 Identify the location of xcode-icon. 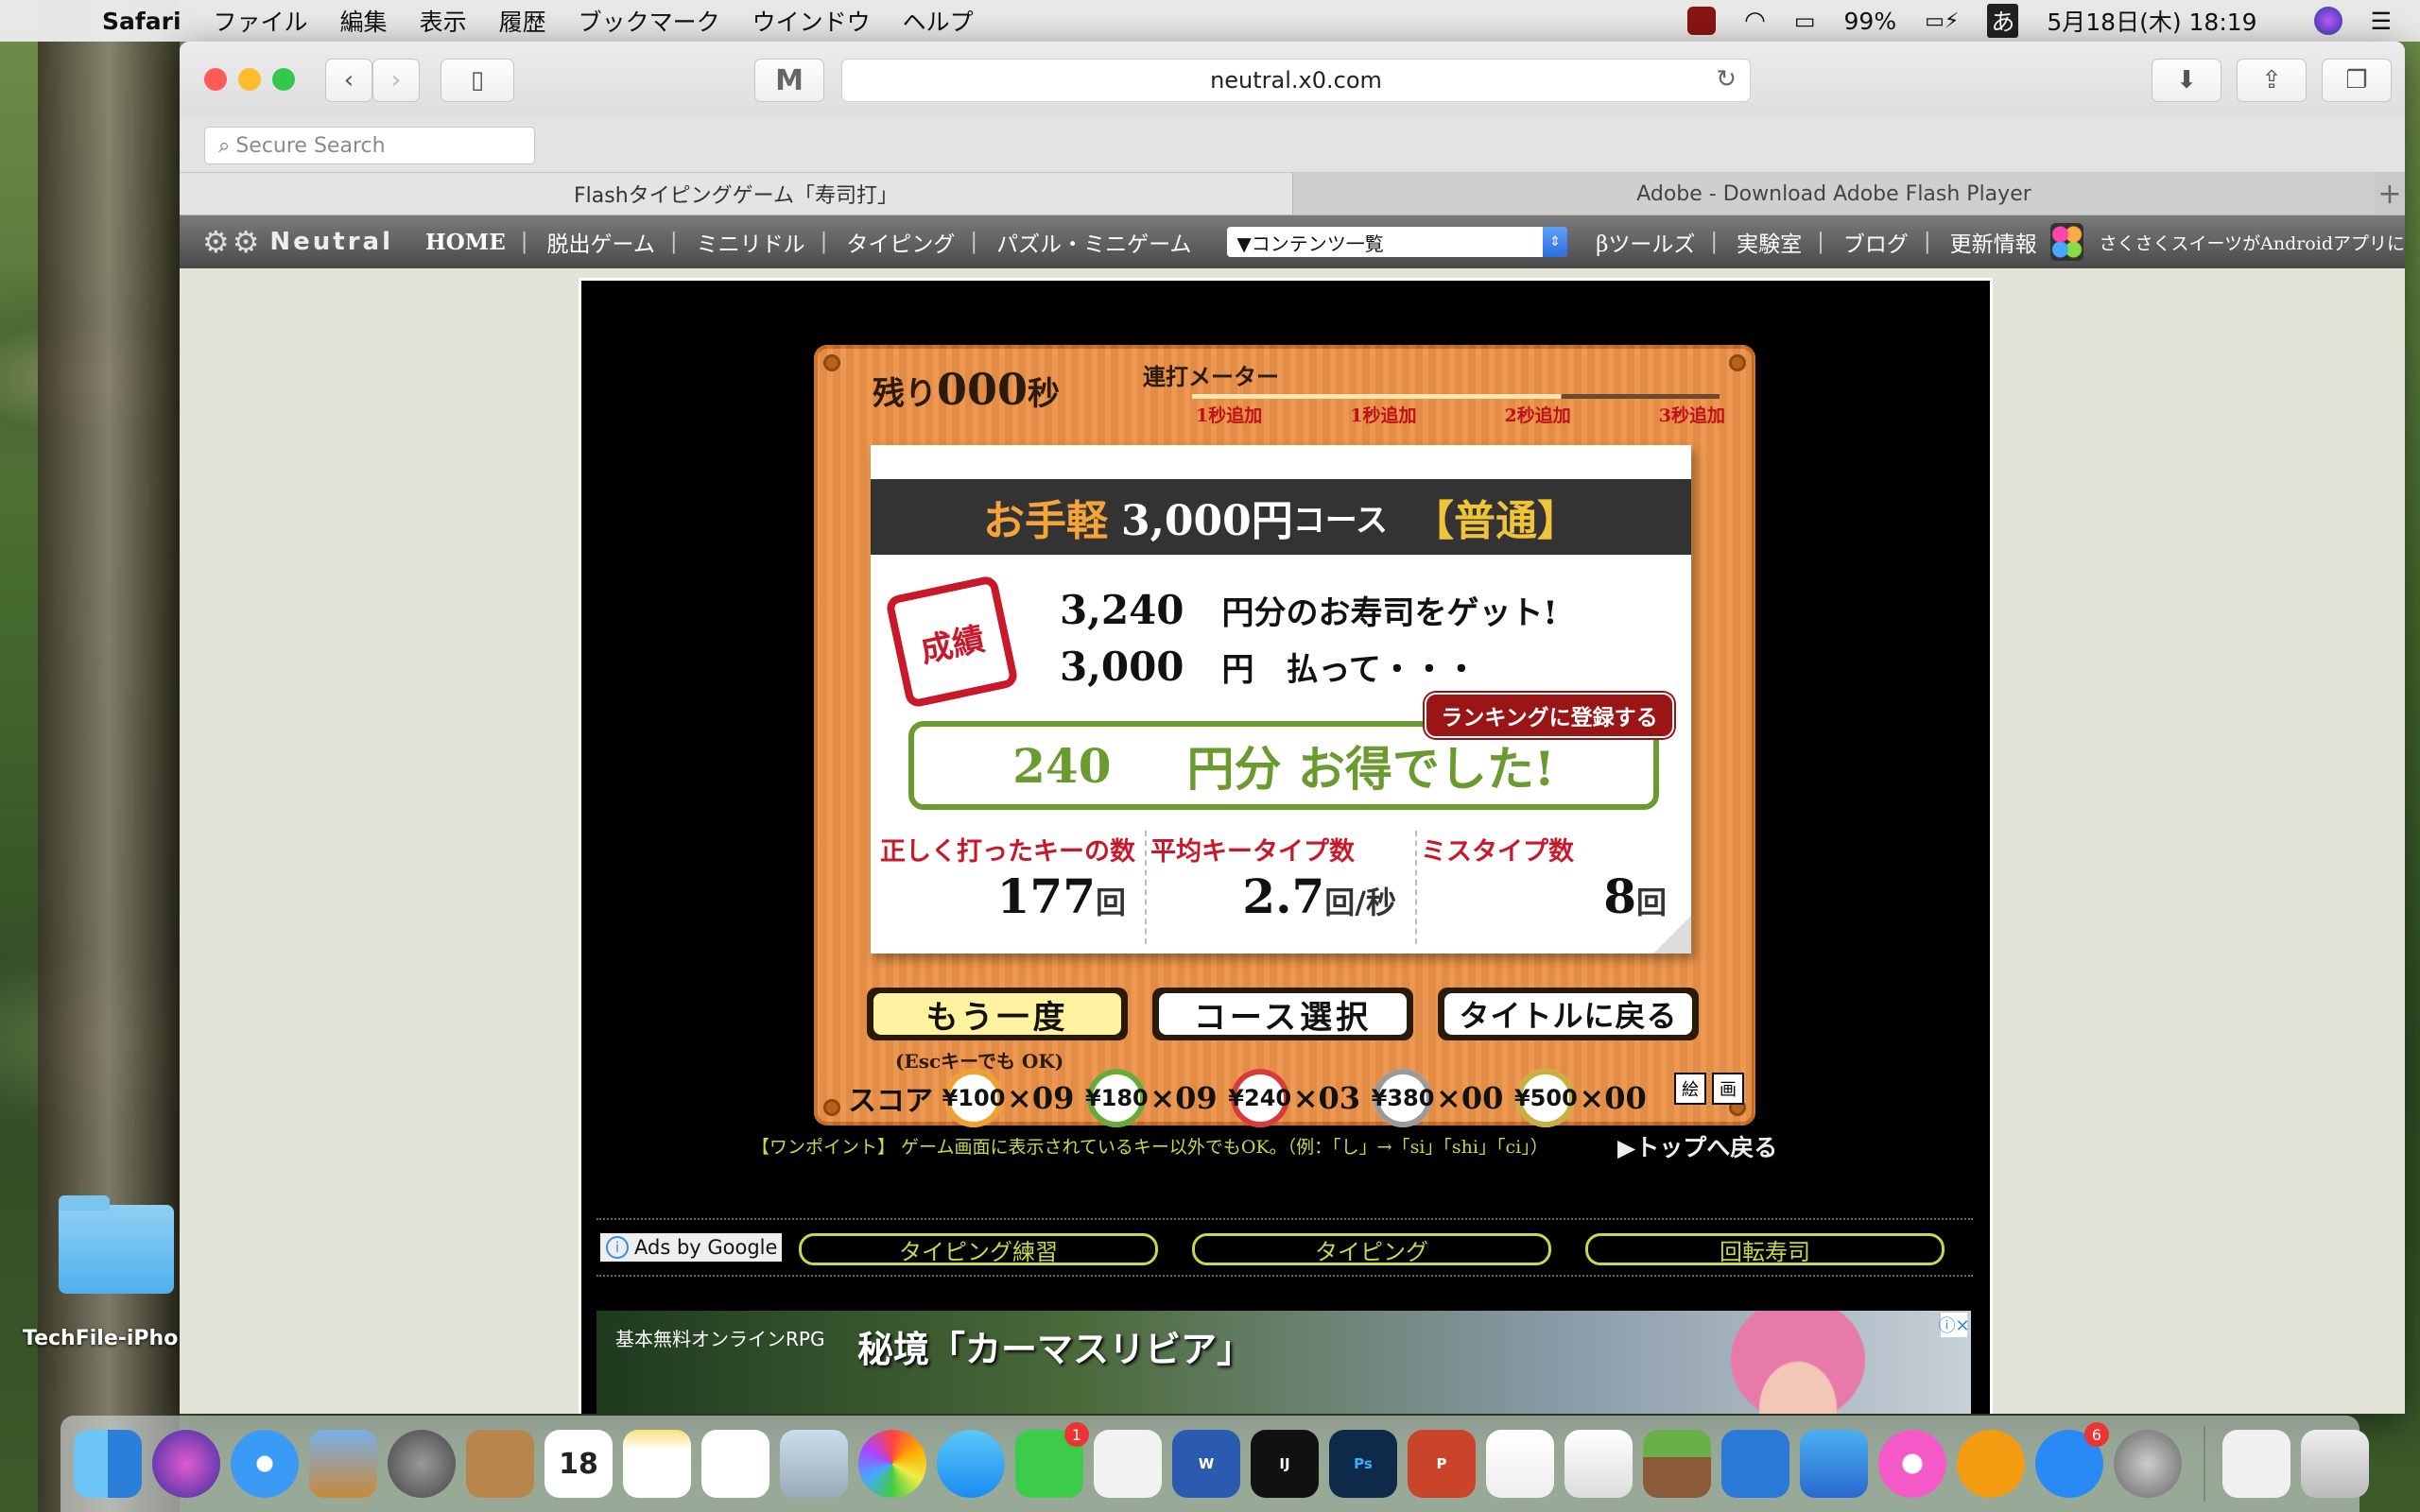
(1755, 1464).